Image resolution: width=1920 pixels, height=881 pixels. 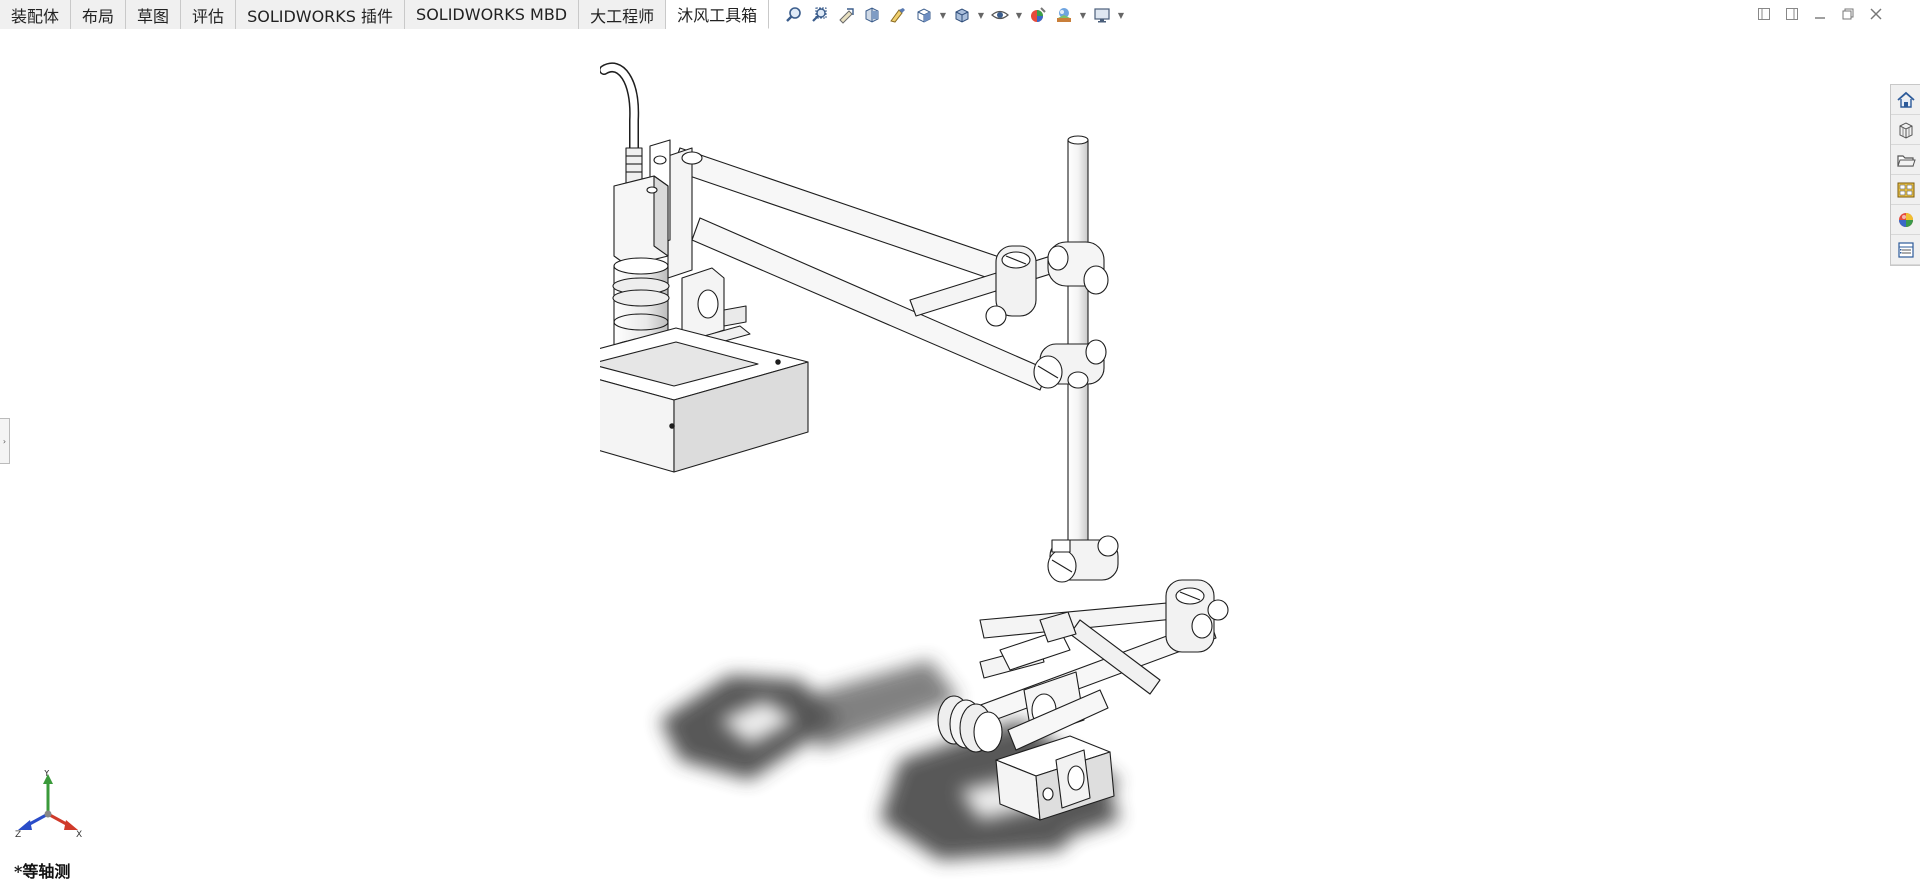 I want to click on view-settings-dropdown-icon: ▼, so click(x=1121, y=15).